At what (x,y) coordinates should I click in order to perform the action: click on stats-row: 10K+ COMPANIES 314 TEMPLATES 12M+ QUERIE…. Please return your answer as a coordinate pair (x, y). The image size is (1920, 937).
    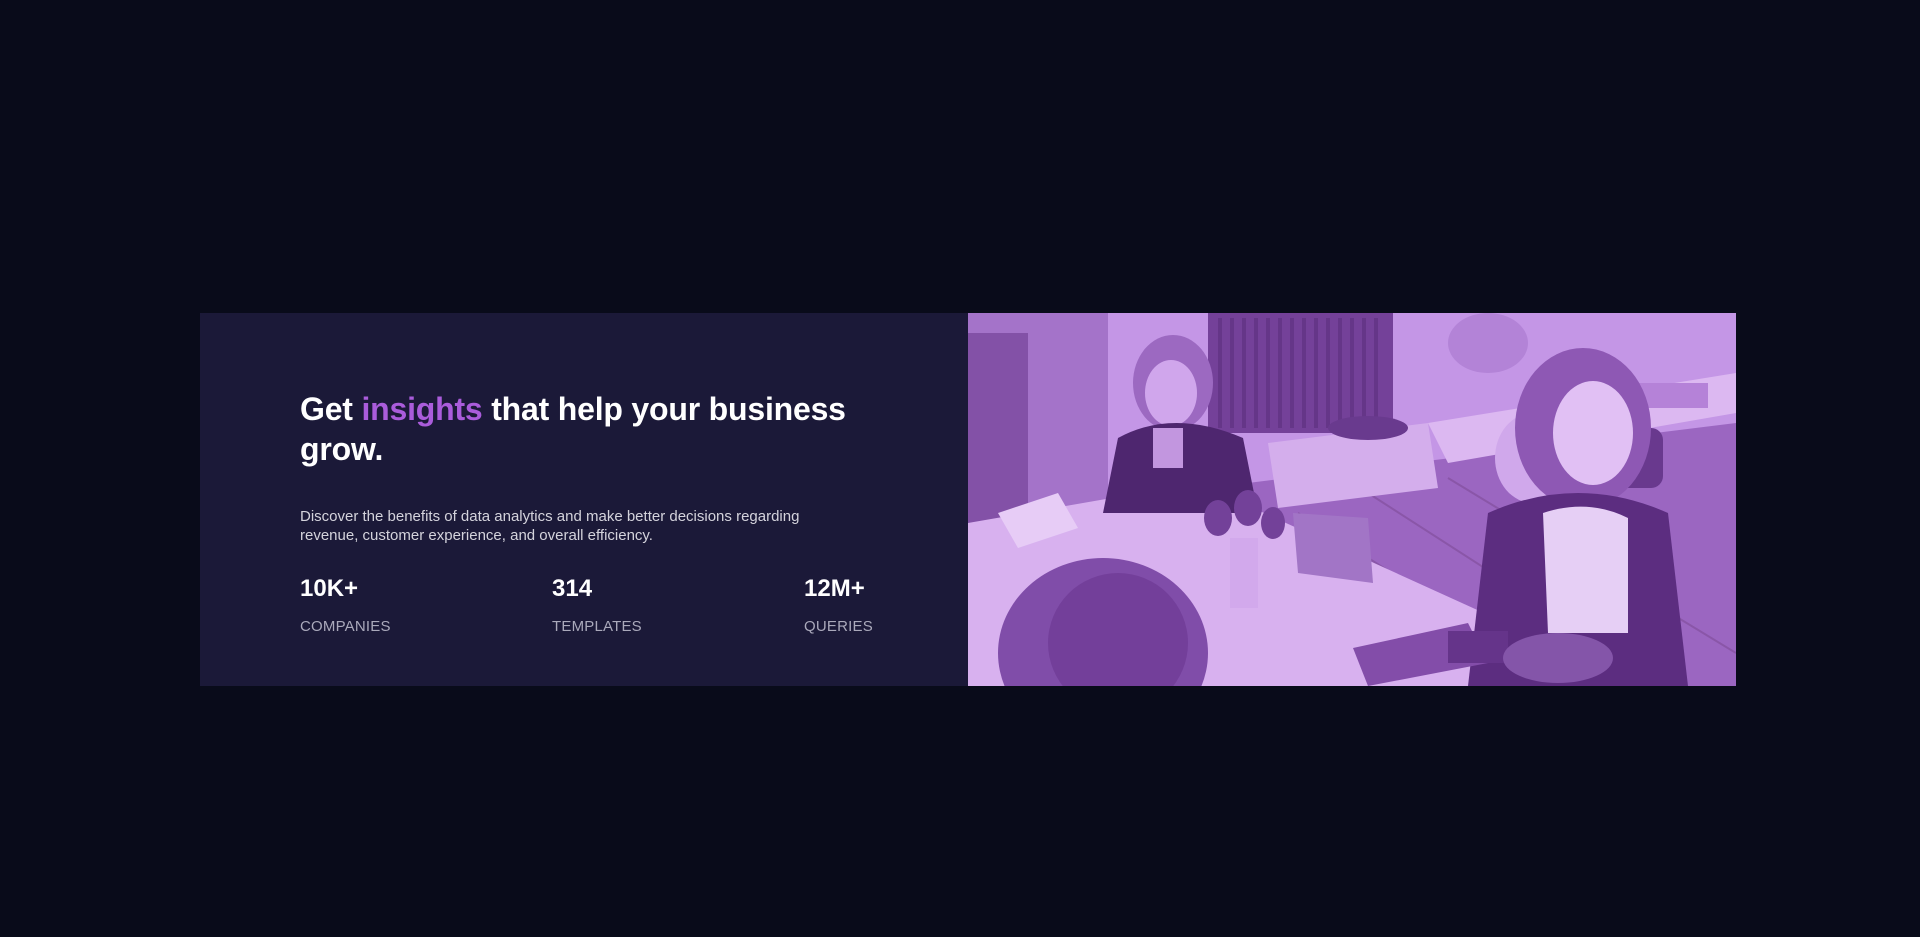
    Looking at the image, I should click on (590, 605).